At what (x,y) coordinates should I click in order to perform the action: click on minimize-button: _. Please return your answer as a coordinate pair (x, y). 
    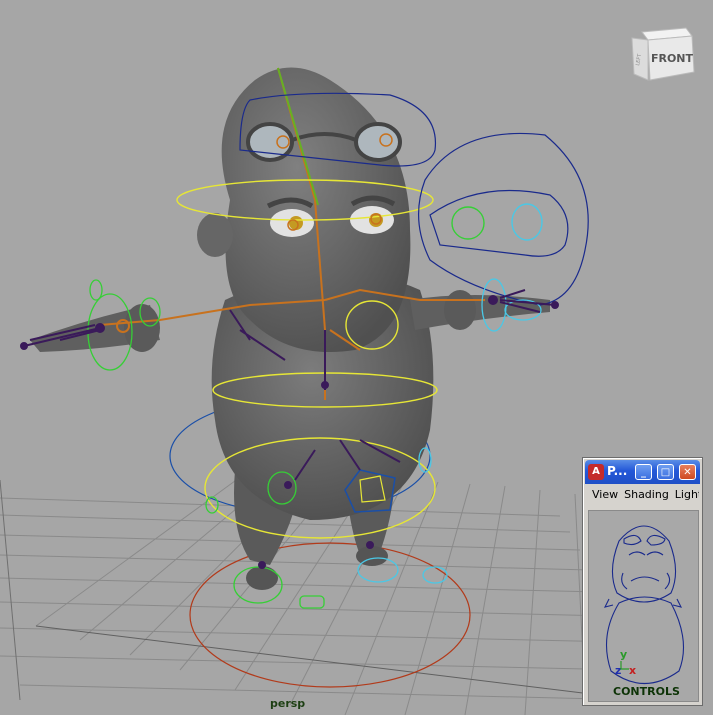
    Looking at the image, I should click on (643, 472).